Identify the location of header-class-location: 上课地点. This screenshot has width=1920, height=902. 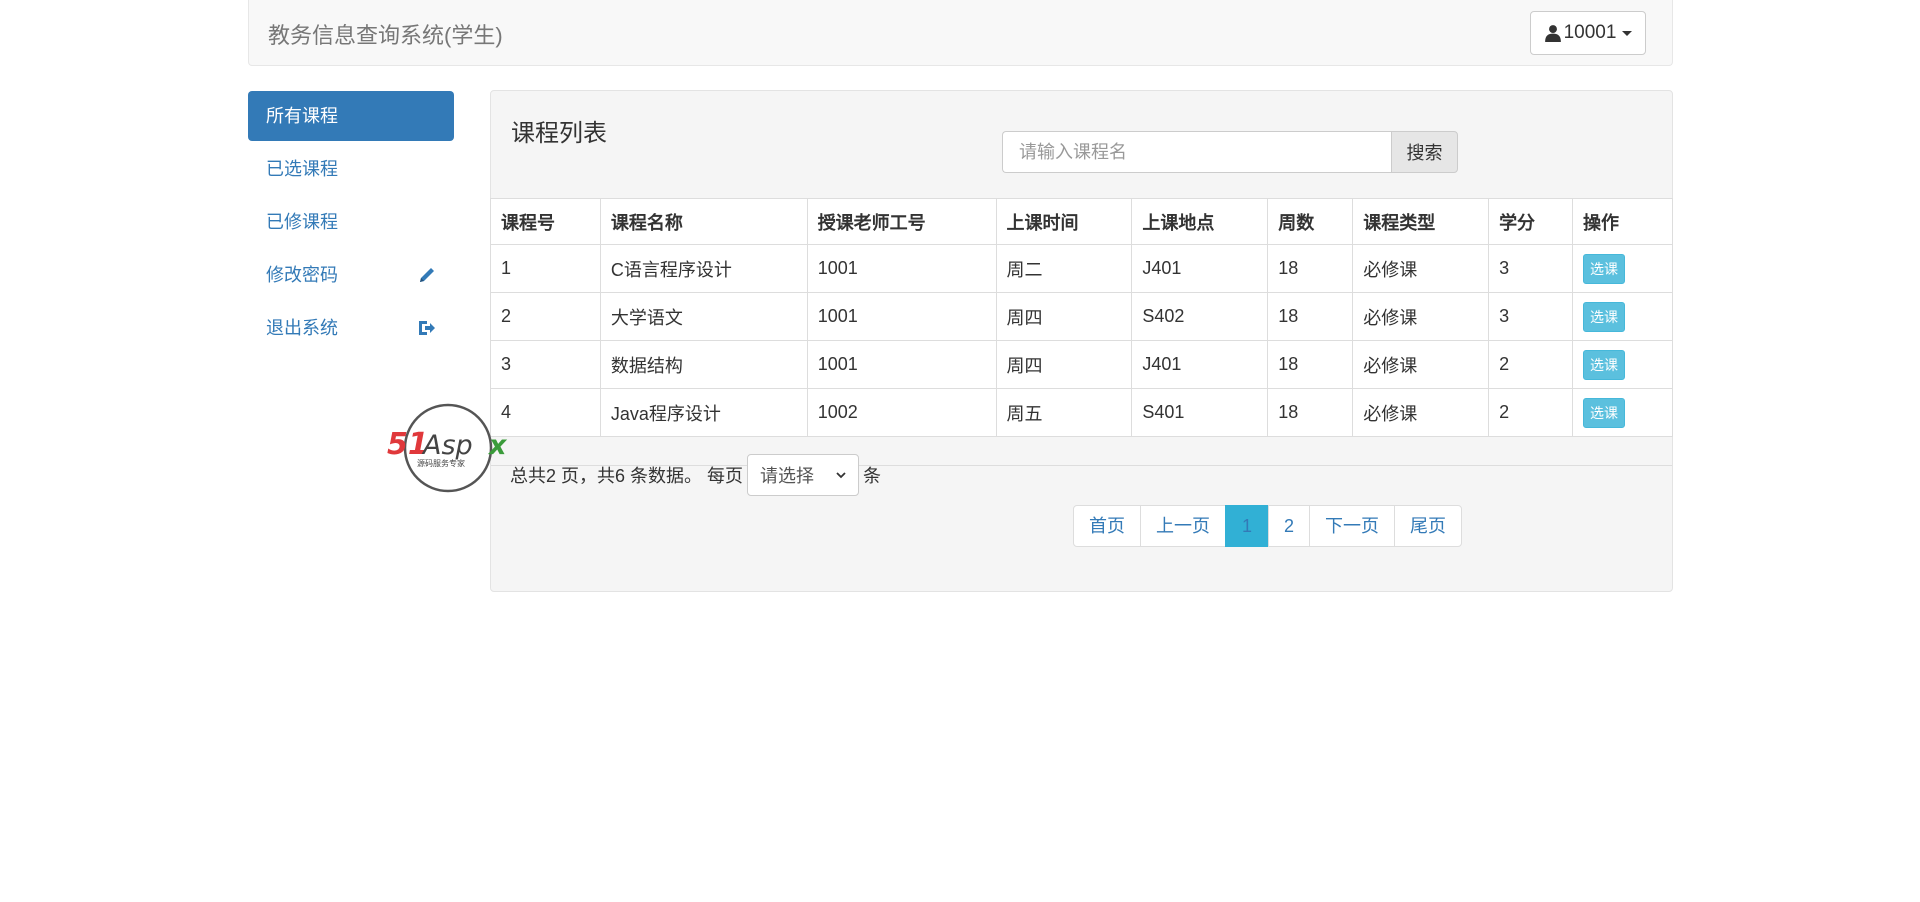
(1200, 221).